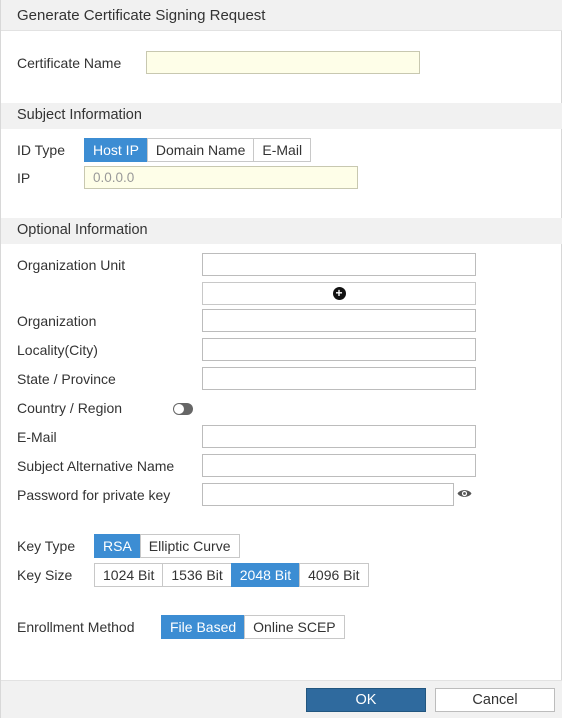 Image resolution: width=562 pixels, height=718 pixels. I want to click on key-size-selector: 1024 Bit 1536 Bit 2048 Bit 4096 Bit, so click(231, 575).